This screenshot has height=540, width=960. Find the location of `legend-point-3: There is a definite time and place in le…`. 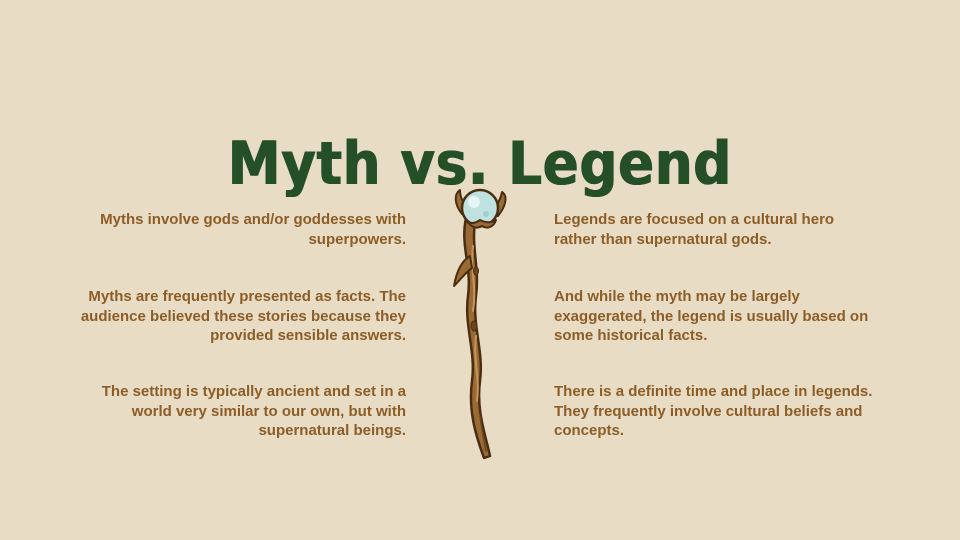

legend-point-3: There is a definite time and place in le… is located at coordinates (713, 411).